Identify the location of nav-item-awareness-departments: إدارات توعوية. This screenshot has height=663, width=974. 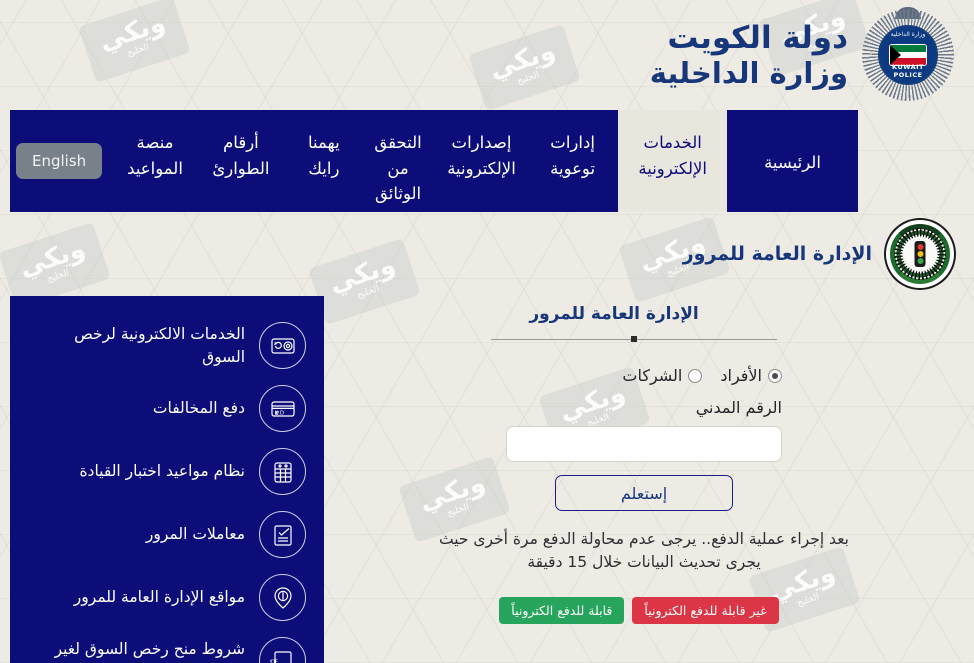
(573, 161).